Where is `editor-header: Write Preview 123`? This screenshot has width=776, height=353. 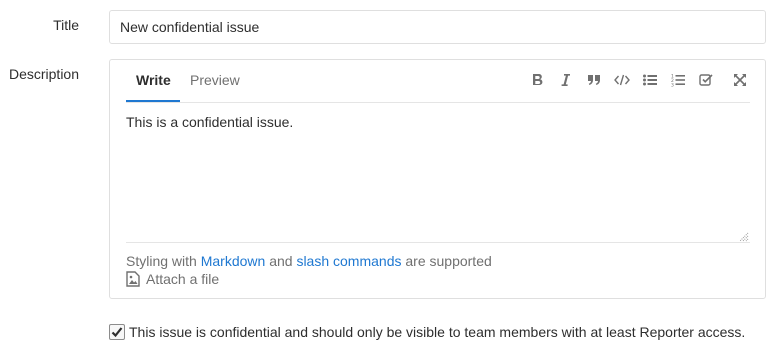 editor-header: Write Preview 123 is located at coordinates (438, 81).